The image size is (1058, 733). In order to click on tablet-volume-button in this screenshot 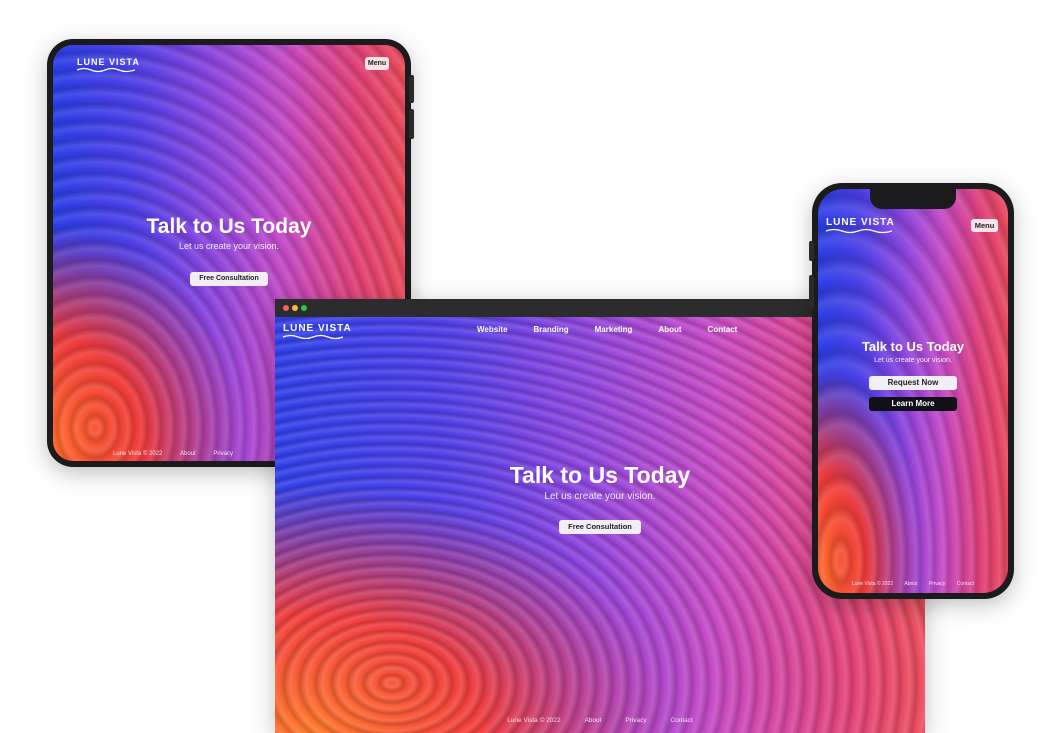, I will do `click(411, 124)`.